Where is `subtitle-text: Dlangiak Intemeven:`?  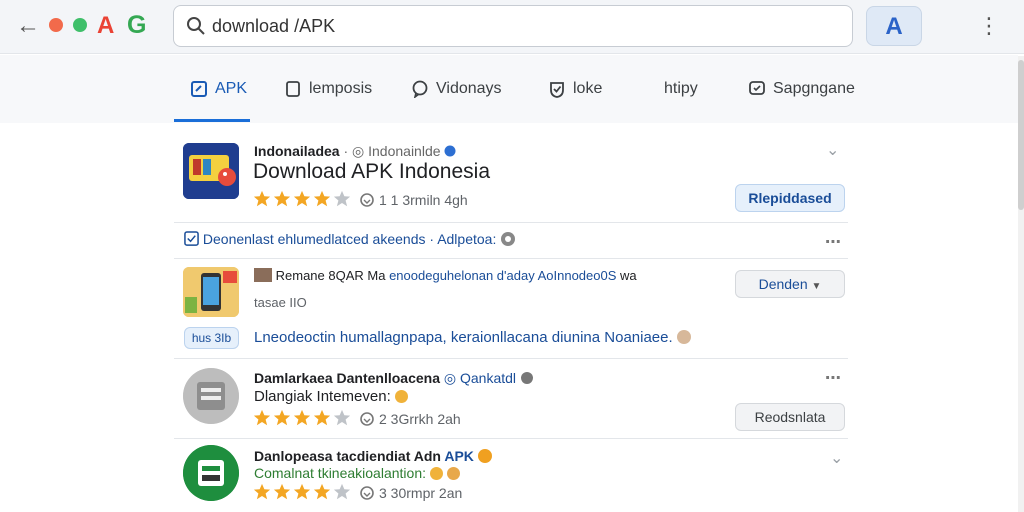
subtitle-text: Dlangiak Intemeven: is located at coordinates (322, 396).